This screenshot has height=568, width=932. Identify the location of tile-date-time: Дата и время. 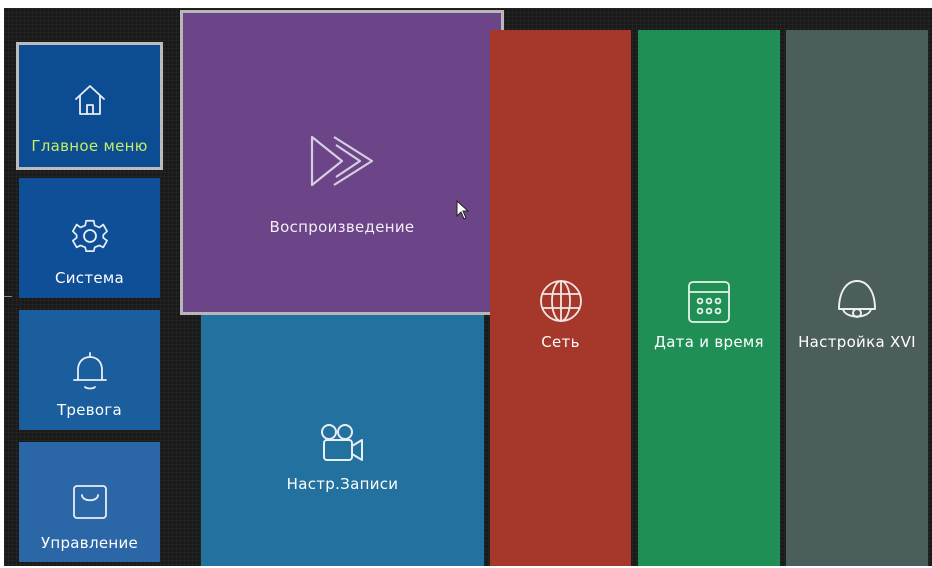
(709, 298).